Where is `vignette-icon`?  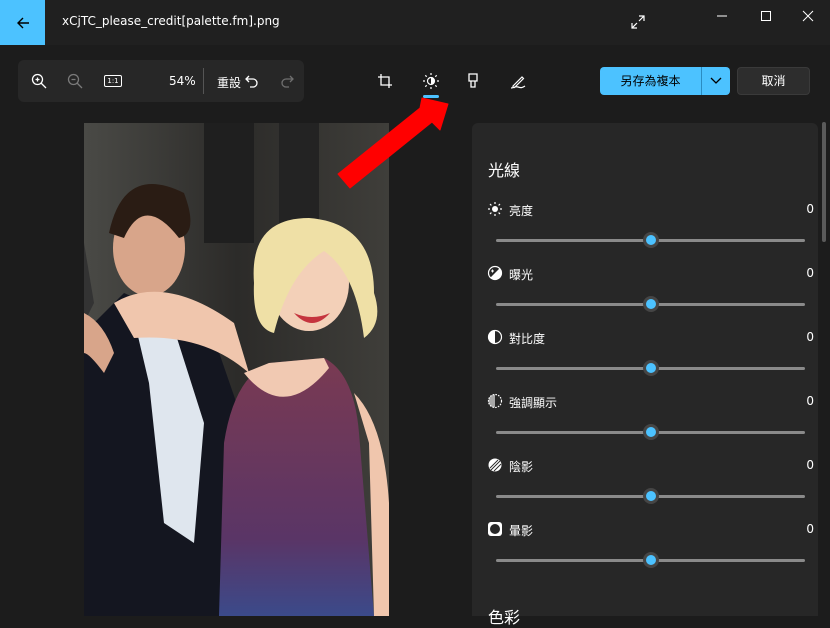
vignette-icon is located at coordinates (495, 529).